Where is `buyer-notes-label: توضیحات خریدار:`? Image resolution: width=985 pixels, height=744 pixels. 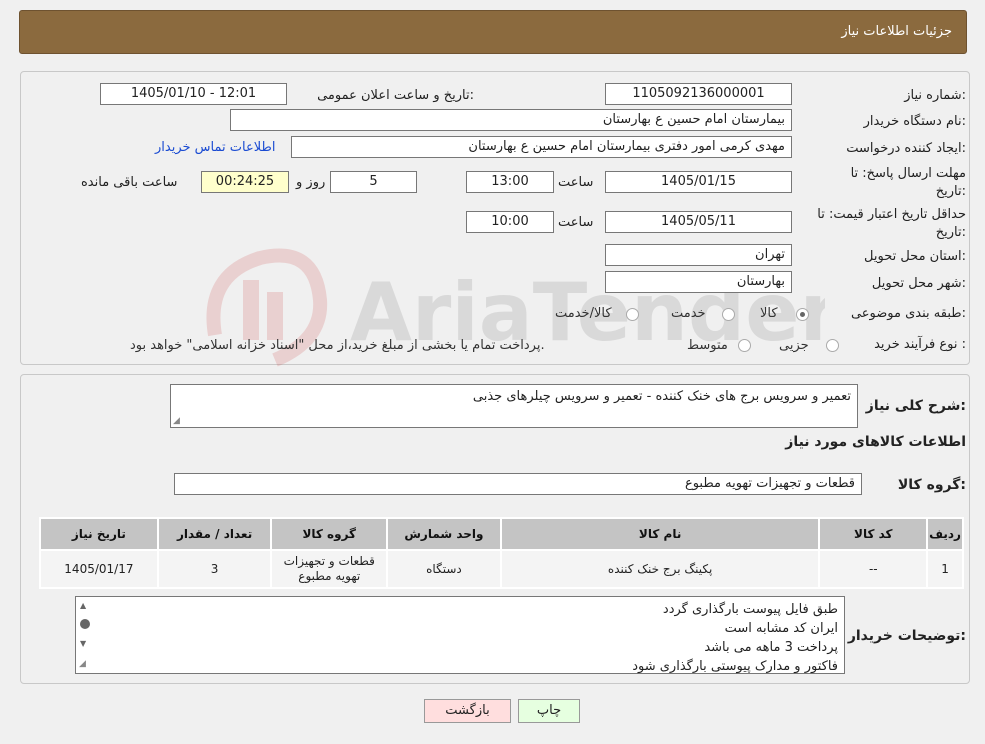 buyer-notes-label: توضیحات خریدار: is located at coordinates (906, 636).